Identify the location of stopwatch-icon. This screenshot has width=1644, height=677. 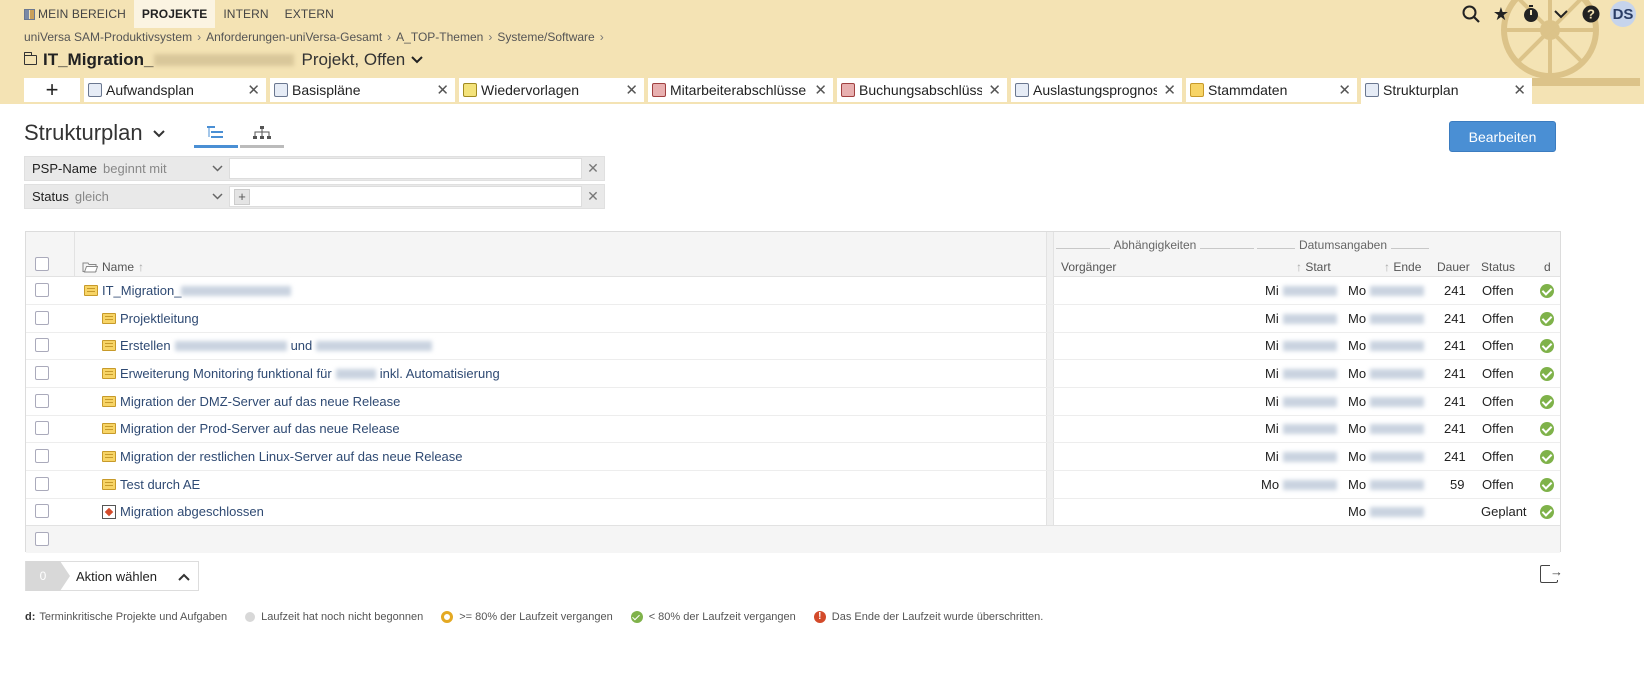
(1531, 14).